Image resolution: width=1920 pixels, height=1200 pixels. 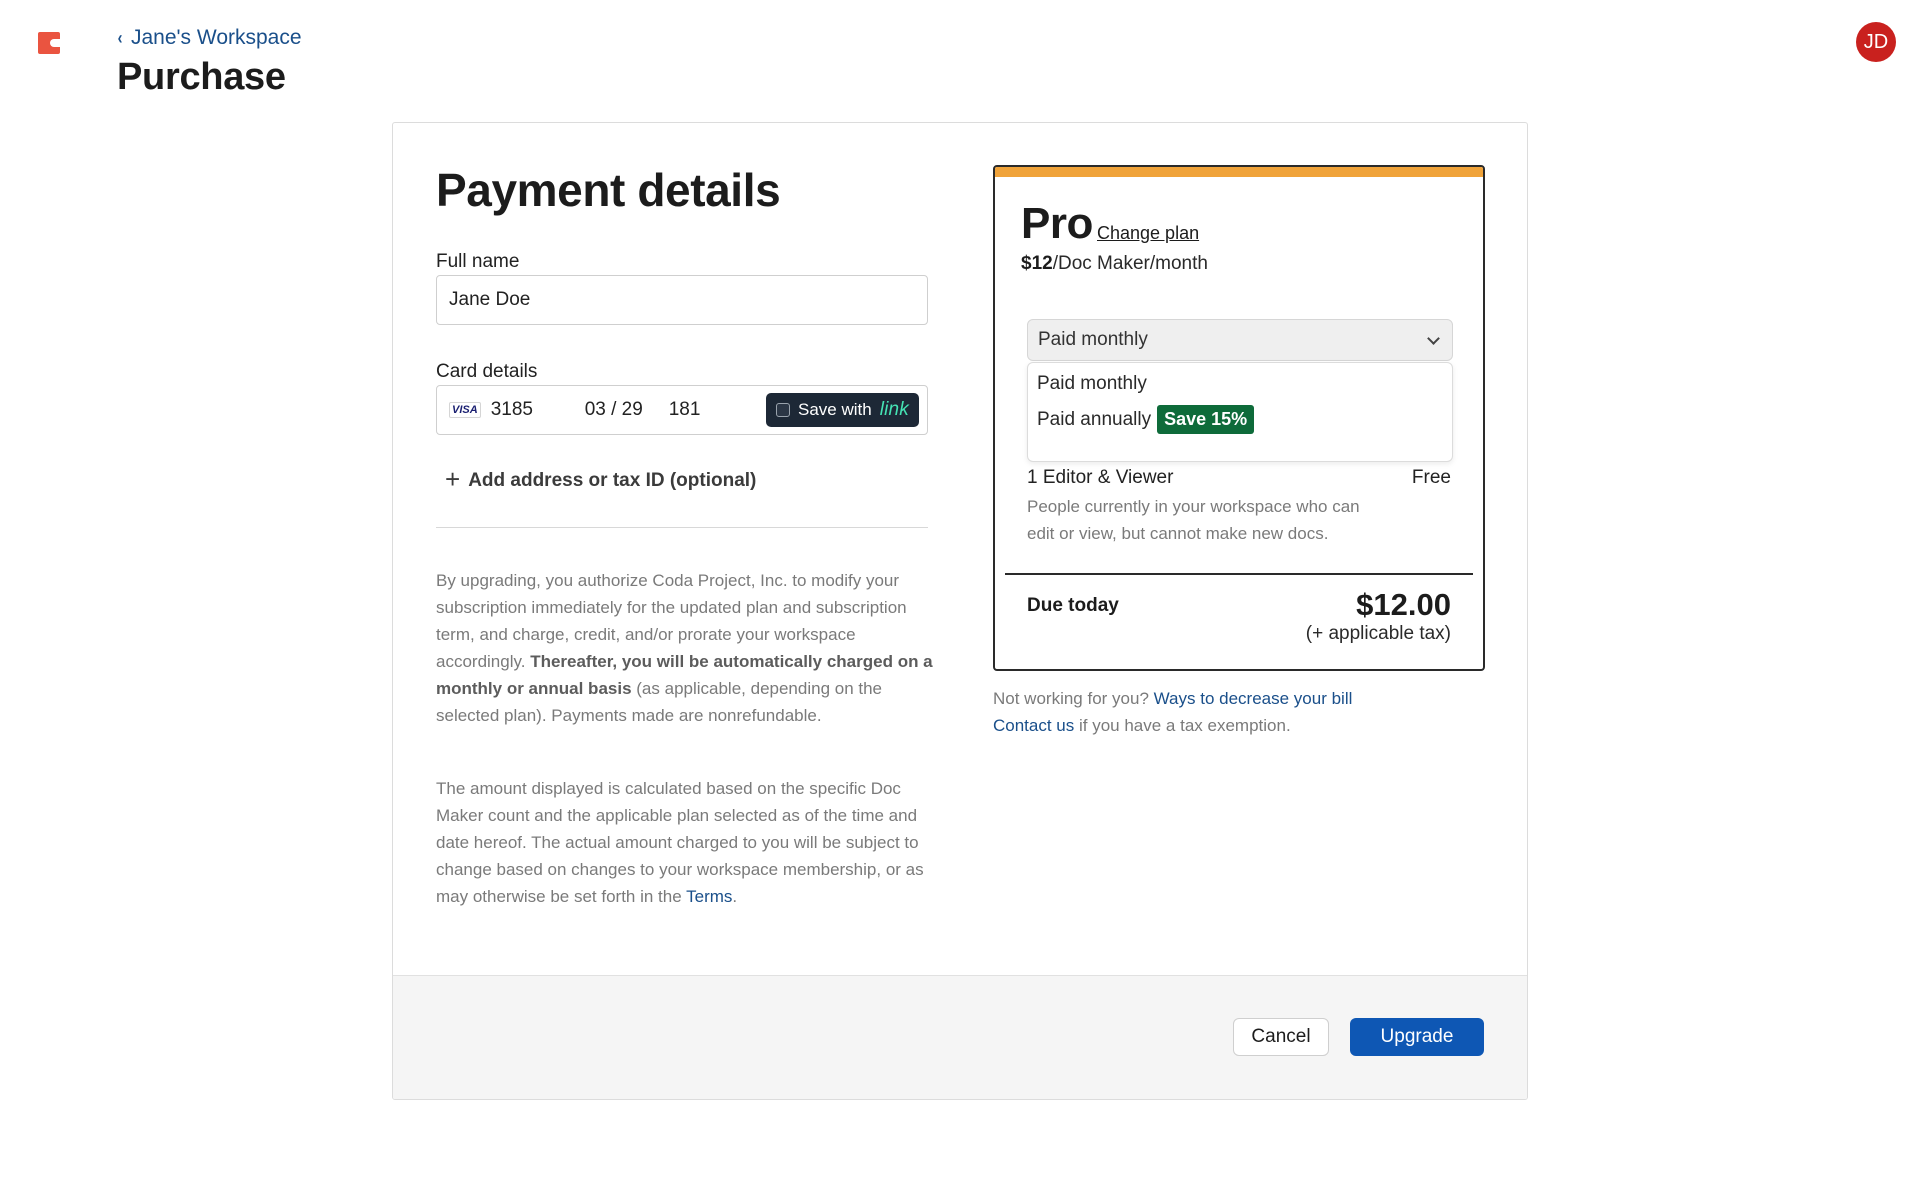 What do you see at coordinates (1094, 419) in the screenshot?
I see `option-label: Paid annually` at bounding box center [1094, 419].